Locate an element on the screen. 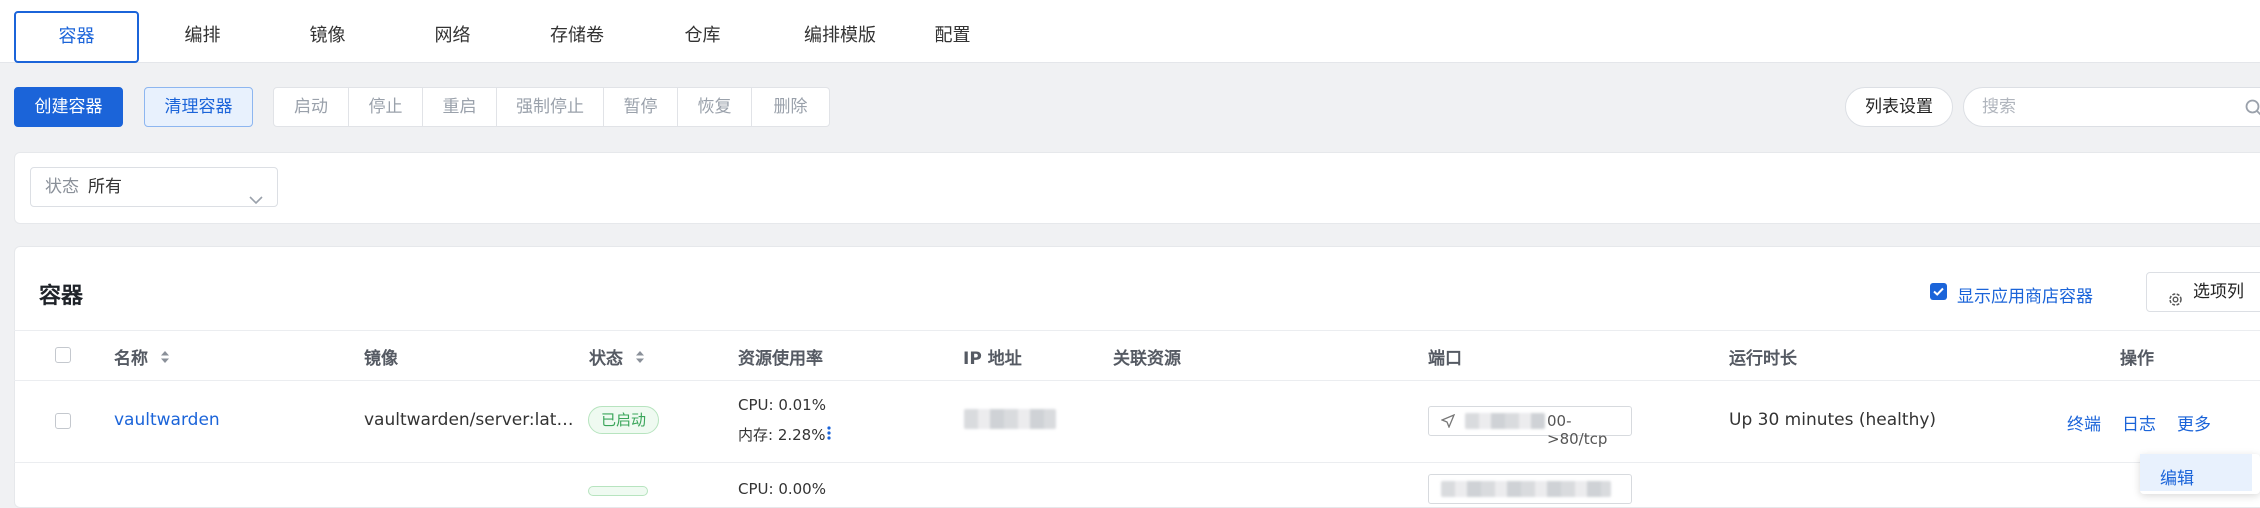 The height and width of the screenshot is (508, 2260). top-tabs-bar: 容器 编排 镜像 网络 存储卷 仓库 编排模版 配置 is located at coordinates (1130, 31).